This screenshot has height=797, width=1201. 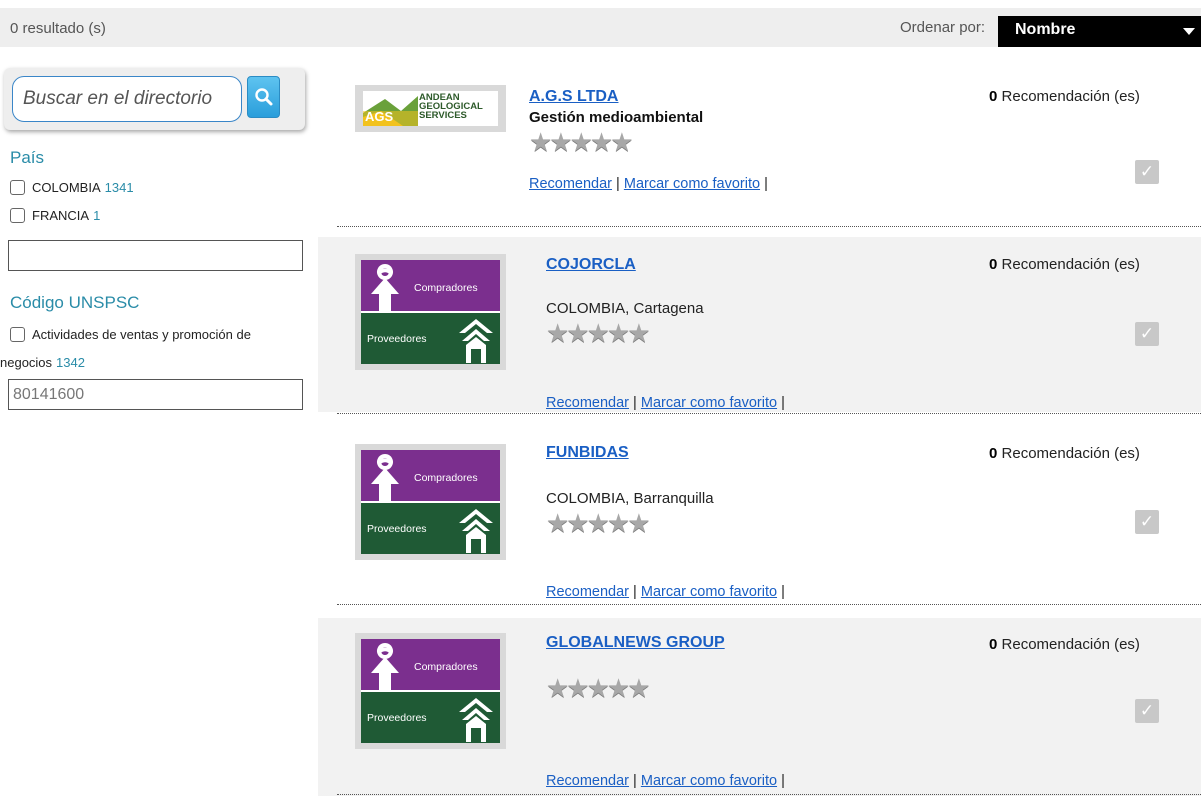 What do you see at coordinates (943, 27) in the screenshot?
I see `order-by-label: Ordenar por:` at bounding box center [943, 27].